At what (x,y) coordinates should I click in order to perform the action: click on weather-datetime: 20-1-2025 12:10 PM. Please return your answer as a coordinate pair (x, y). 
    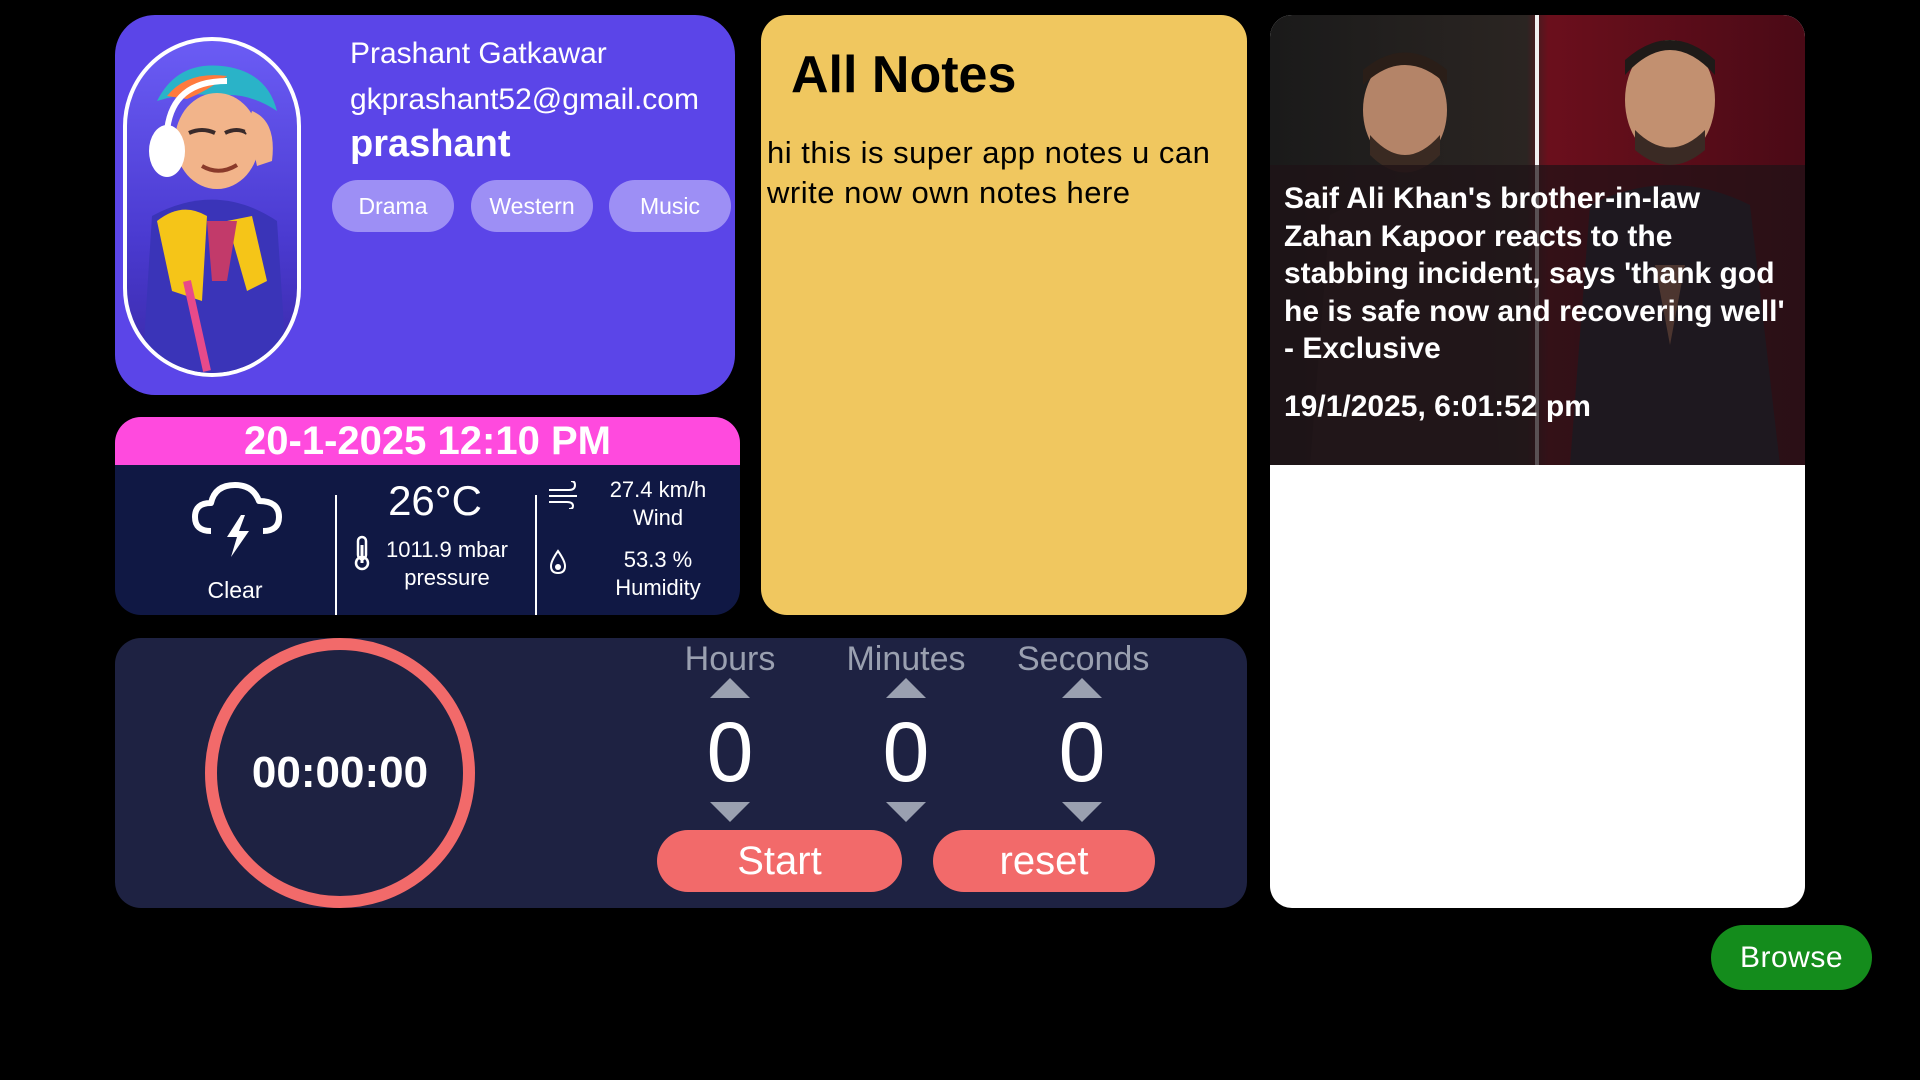
    Looking at the image, I should click on (427, 441).